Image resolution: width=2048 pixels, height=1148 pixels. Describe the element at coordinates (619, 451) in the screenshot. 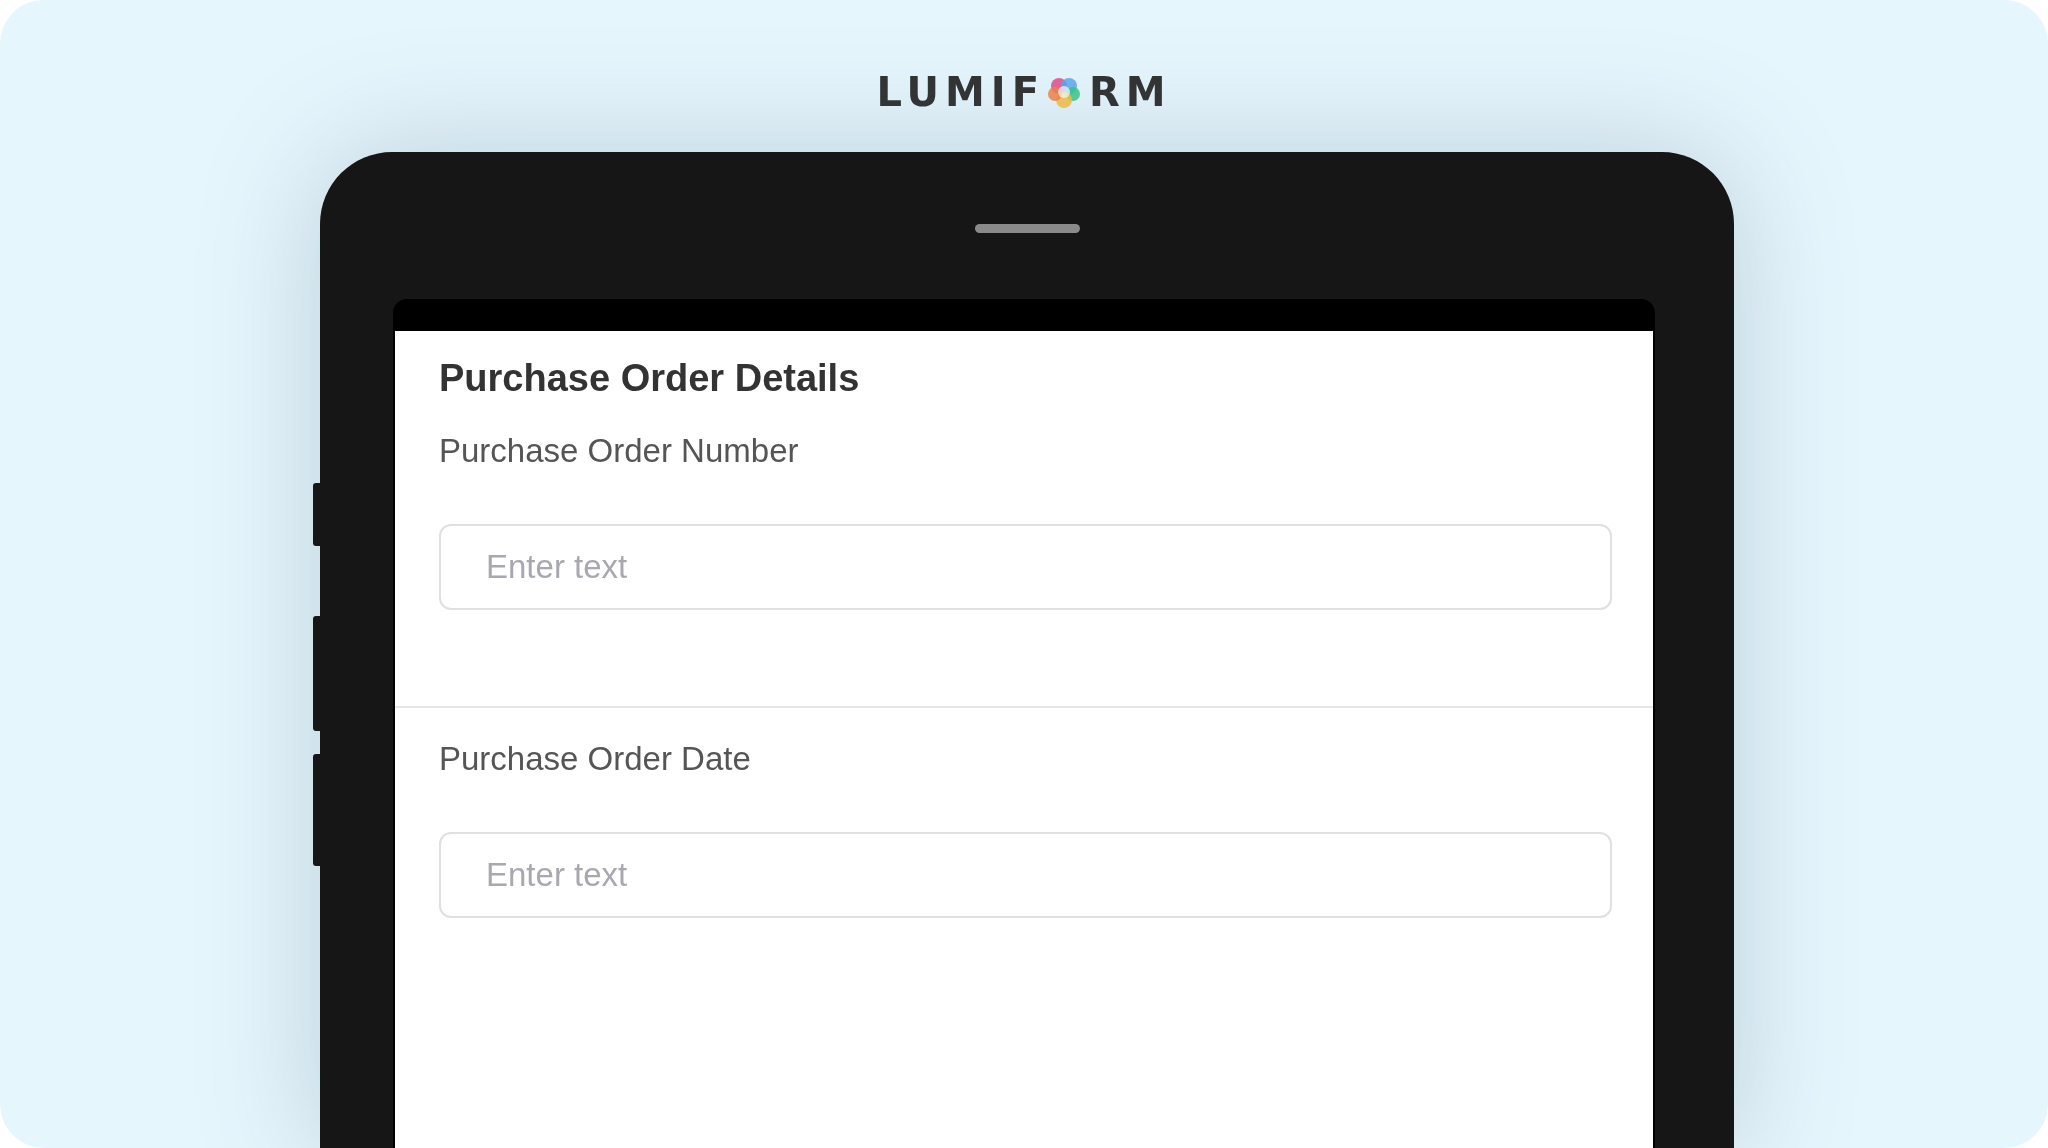

I see `field-label: Purchase Order Number` at that location.